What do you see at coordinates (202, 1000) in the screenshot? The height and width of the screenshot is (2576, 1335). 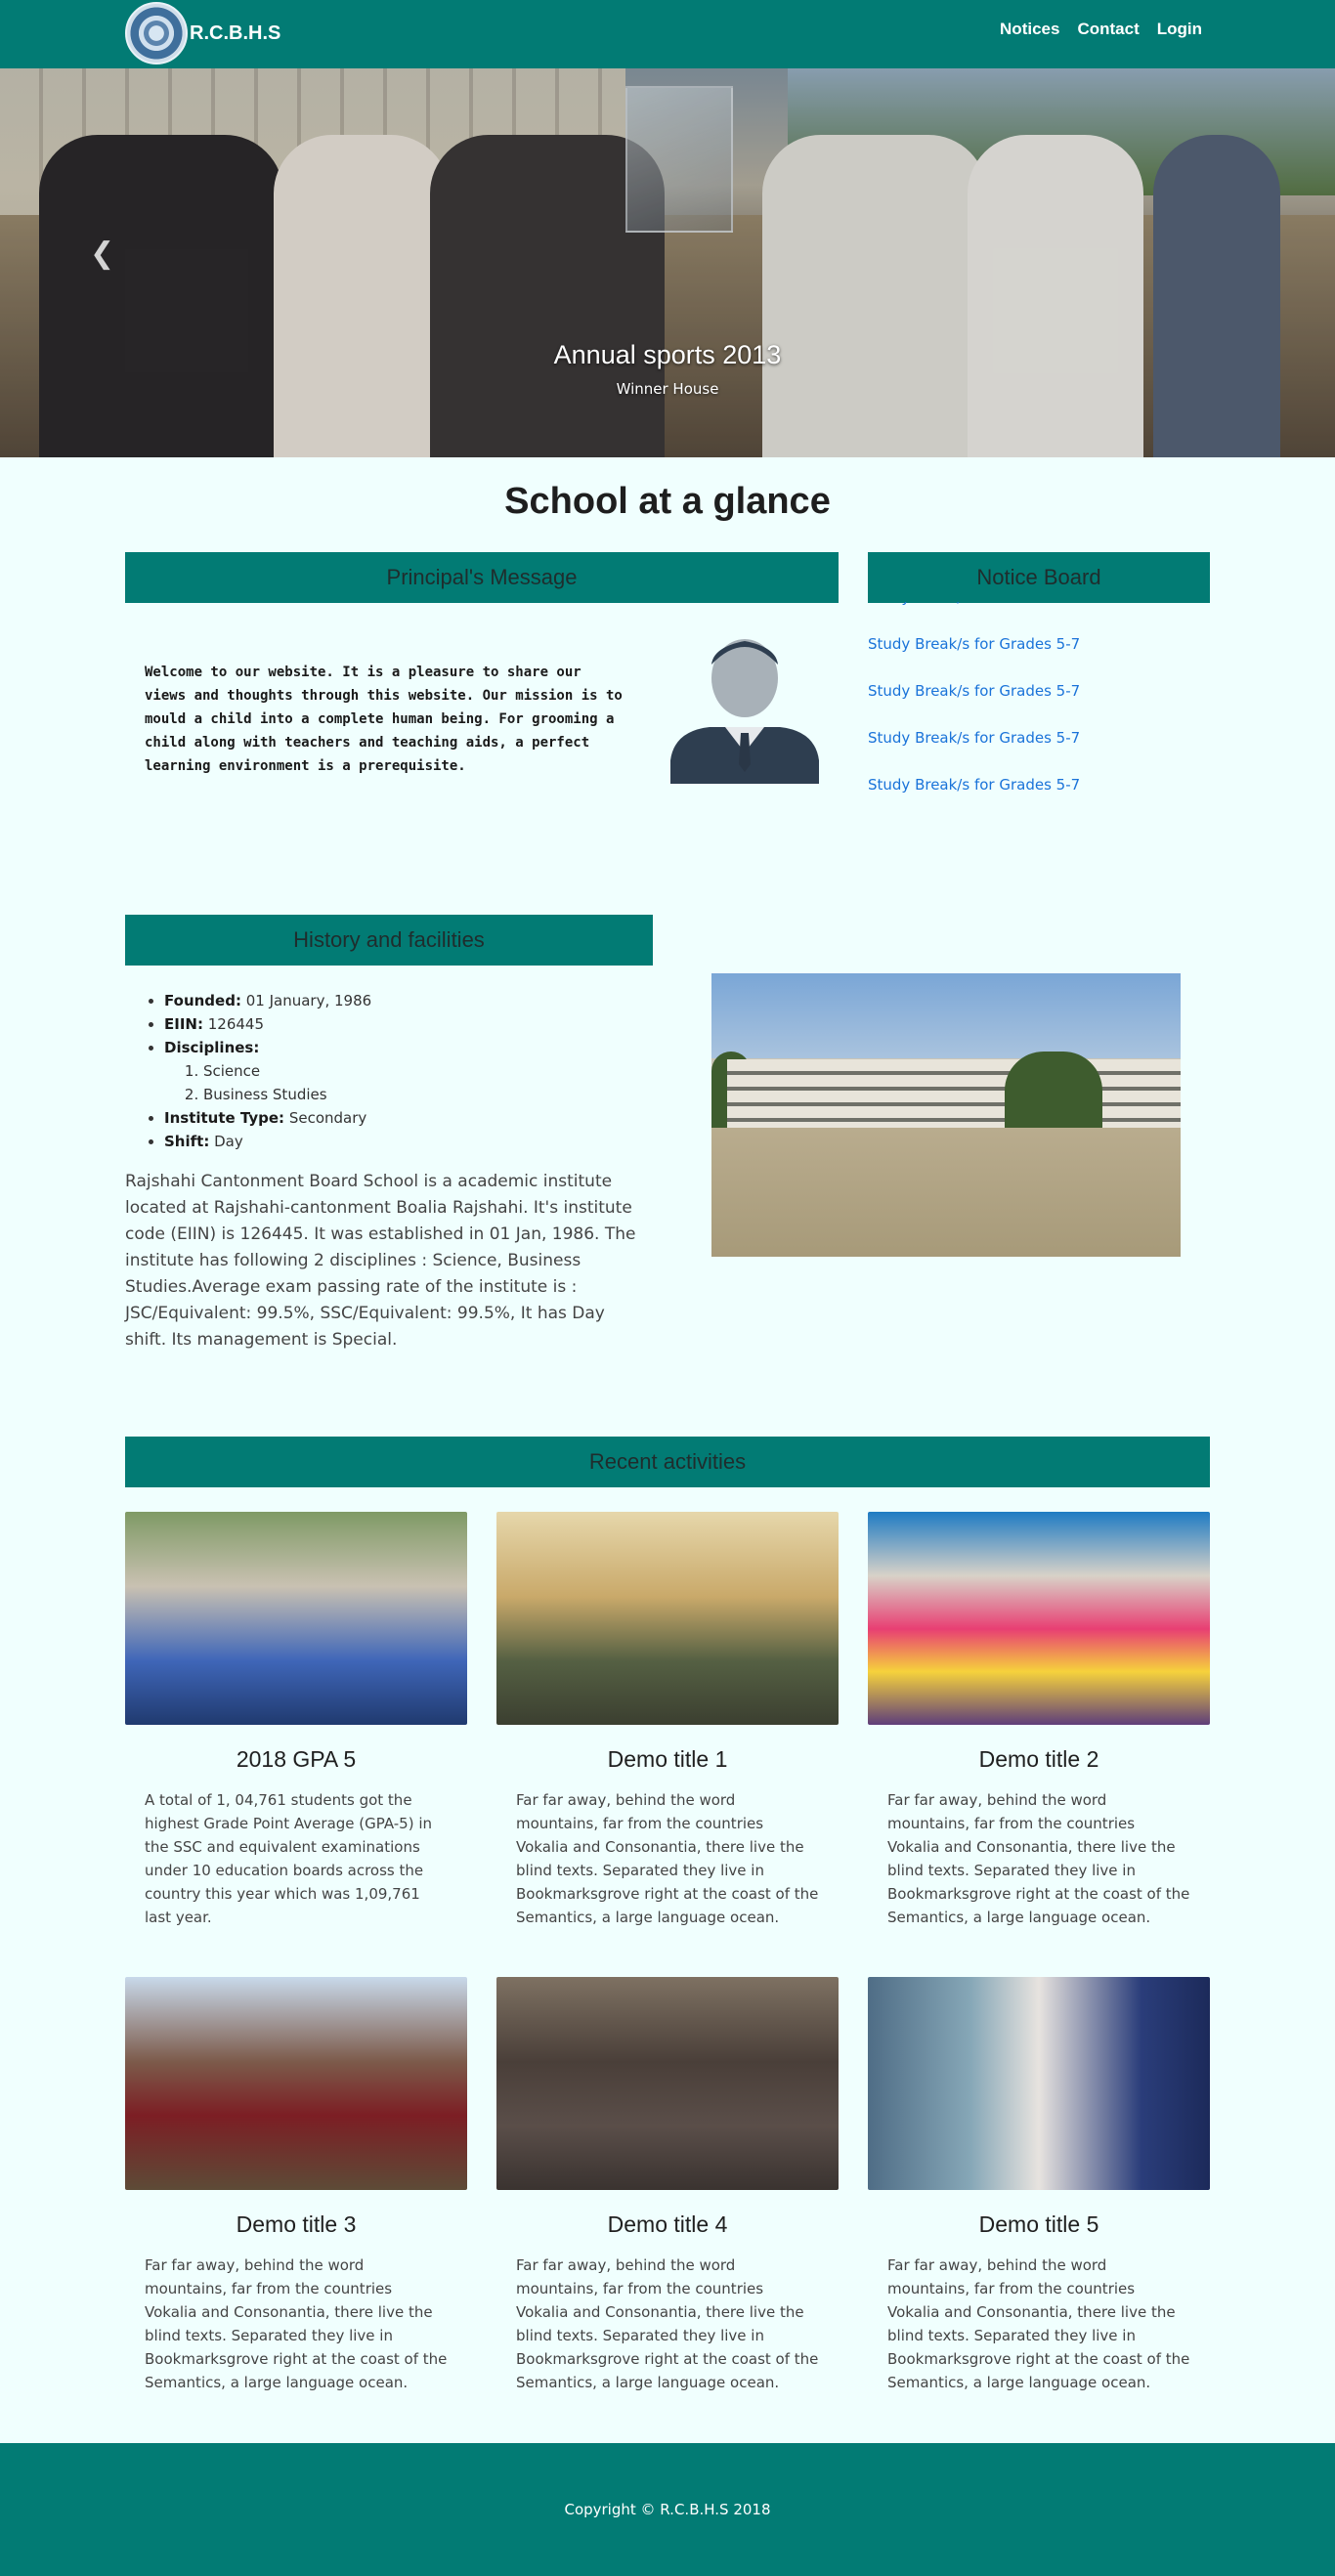 I see `fact-label: Founded:` at bounding box center [202, 1000].